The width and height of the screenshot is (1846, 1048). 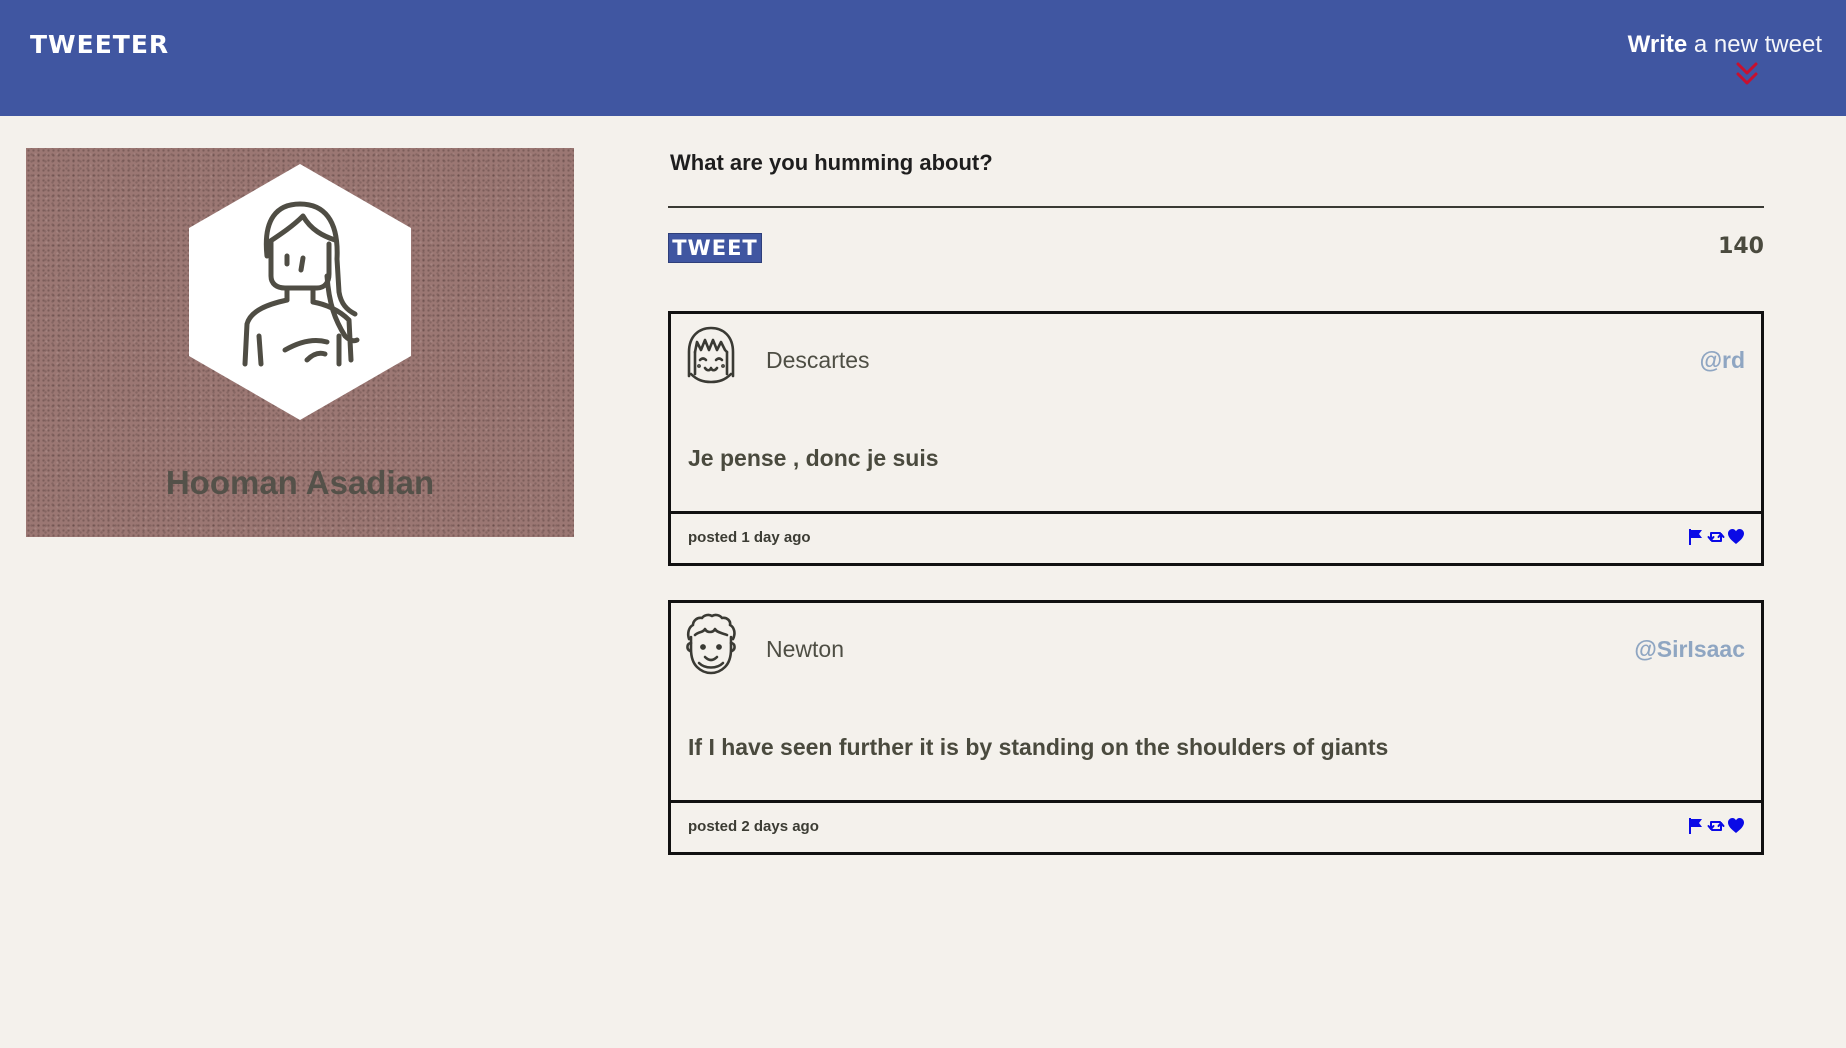 I want to click on compose-label-strong: Write, so click(x=1657, y=44).